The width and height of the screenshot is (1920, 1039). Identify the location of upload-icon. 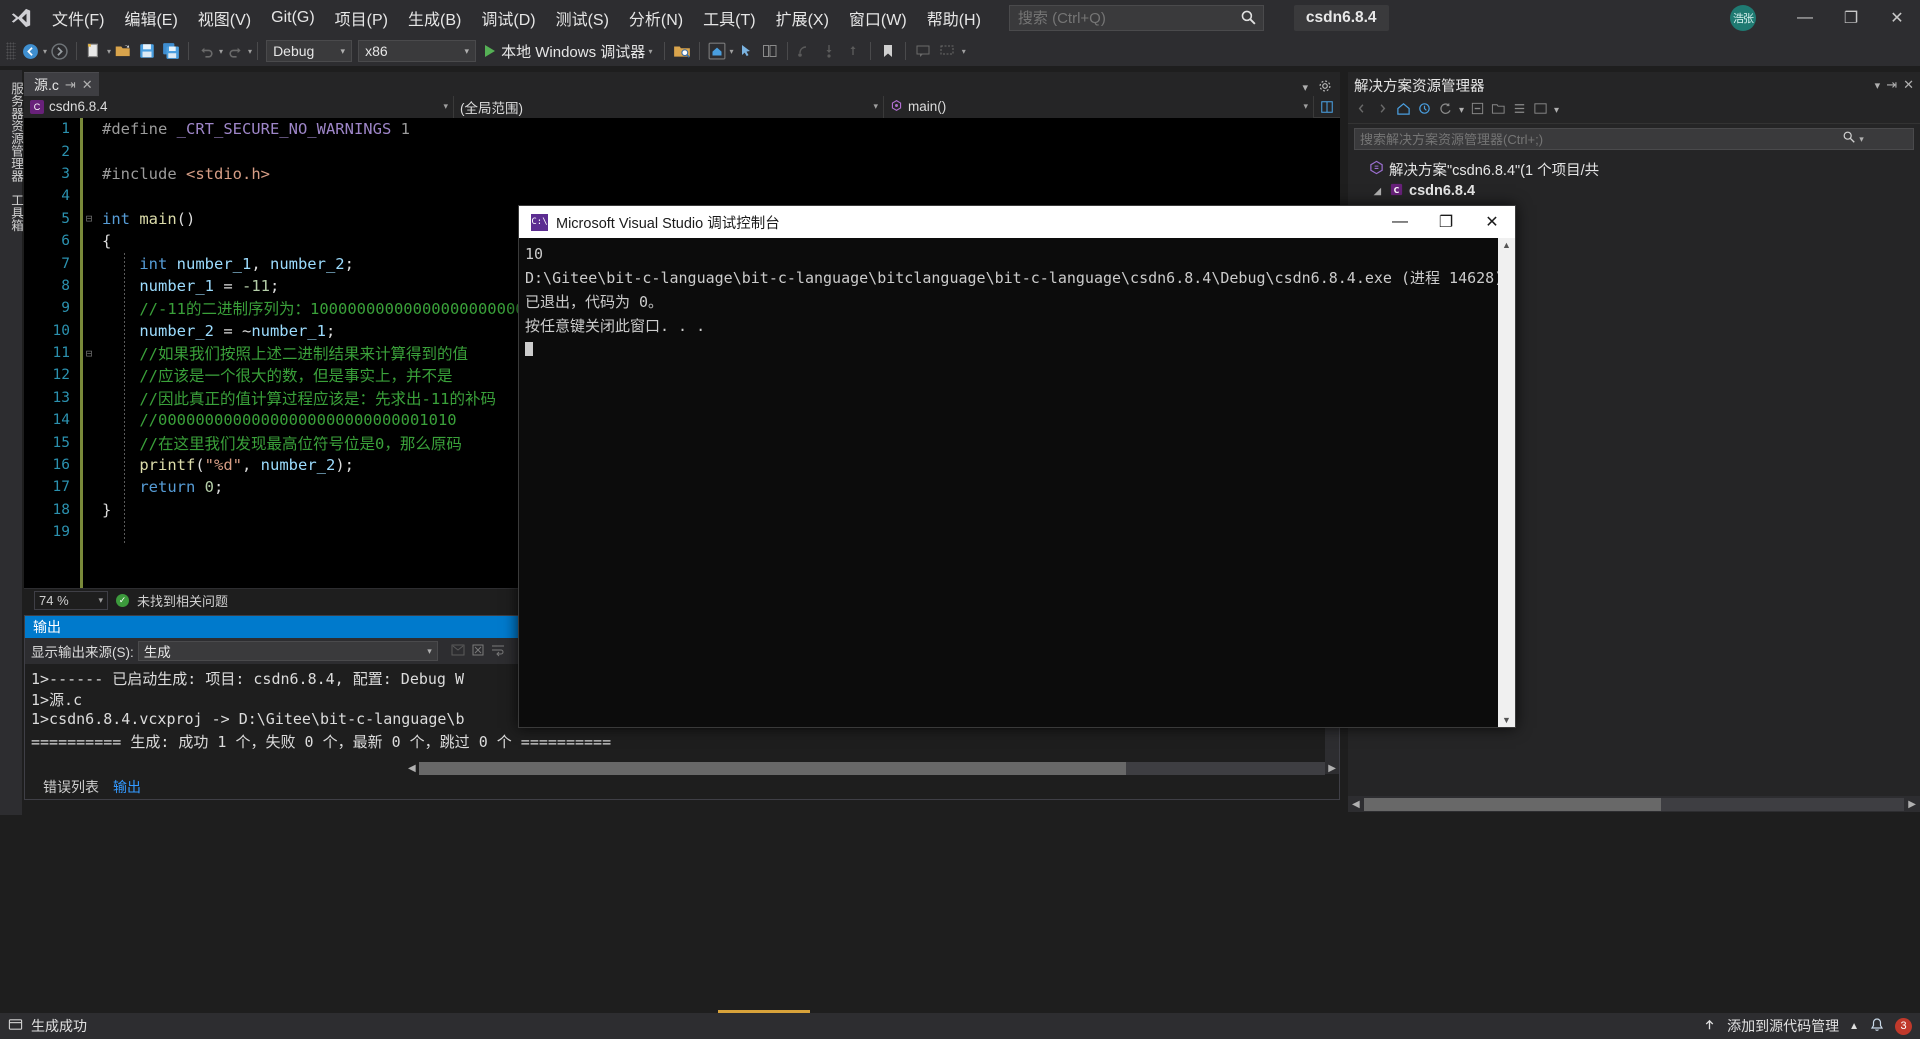
(1709, 1026).